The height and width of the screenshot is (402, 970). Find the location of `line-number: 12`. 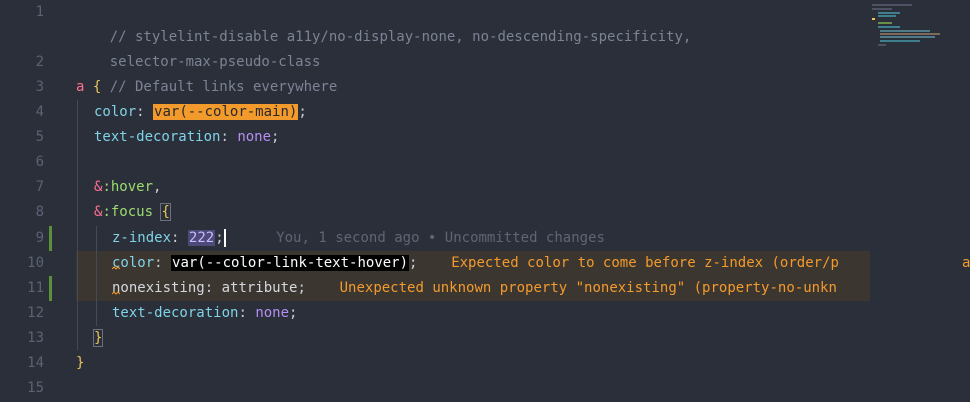

line-number: 12 is located at coordinates (35, 313).